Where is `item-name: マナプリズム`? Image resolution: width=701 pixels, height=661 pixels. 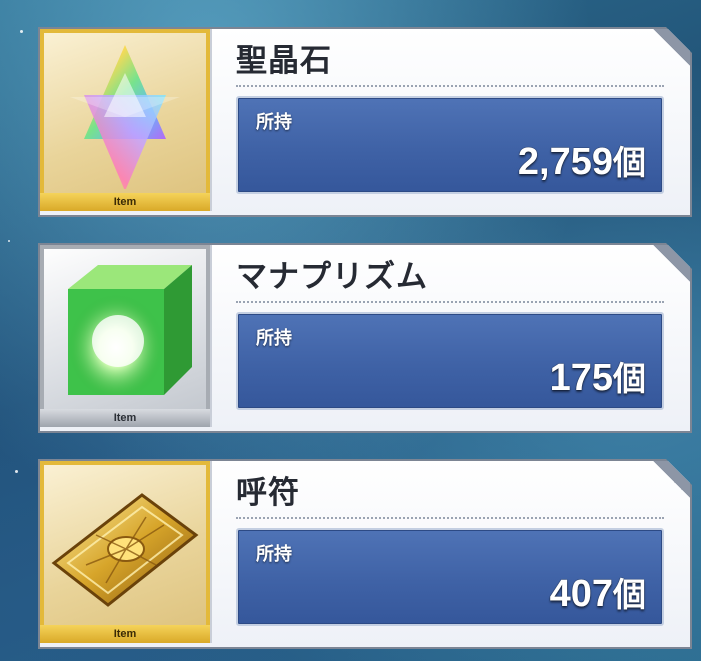
item-name: マナプリズム is located at coordinates (332, 277).